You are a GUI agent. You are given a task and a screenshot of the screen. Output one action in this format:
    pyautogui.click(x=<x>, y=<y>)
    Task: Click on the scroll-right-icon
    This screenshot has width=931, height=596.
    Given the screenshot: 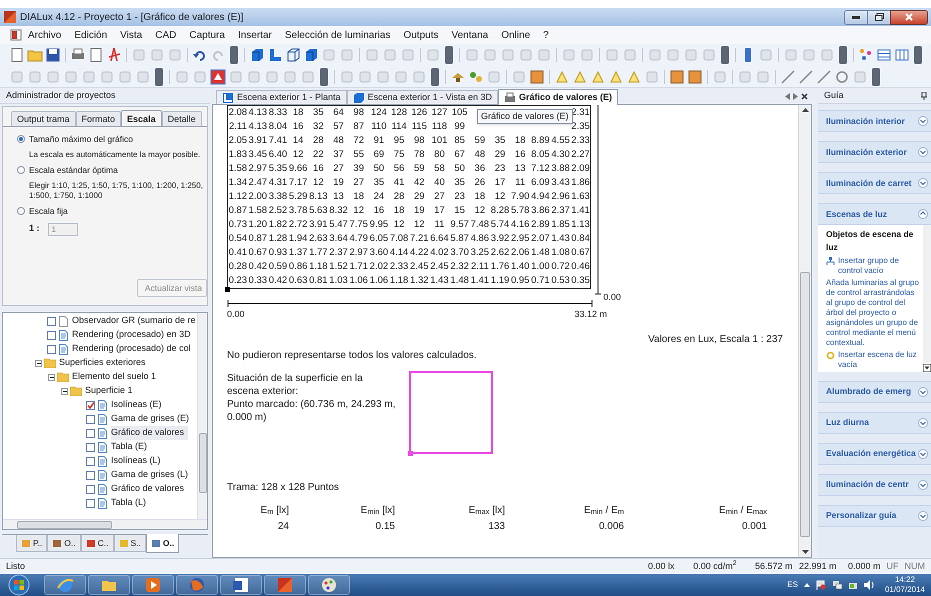 What is the action you would take?
    pyautogui.click(x=795, y=96)
    